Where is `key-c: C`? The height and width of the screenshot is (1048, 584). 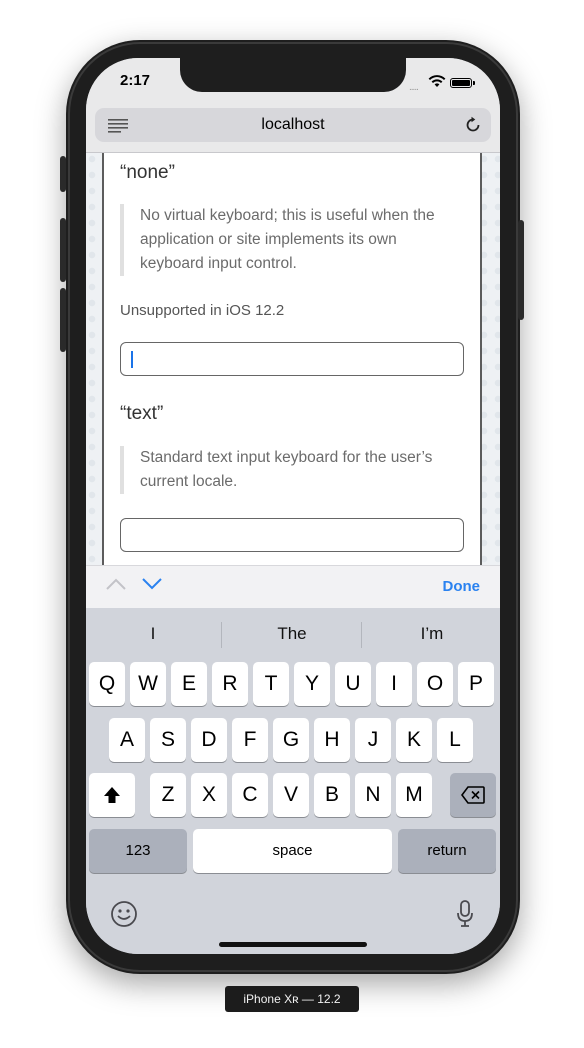 key-c: C is located at coordinates (250, 795).